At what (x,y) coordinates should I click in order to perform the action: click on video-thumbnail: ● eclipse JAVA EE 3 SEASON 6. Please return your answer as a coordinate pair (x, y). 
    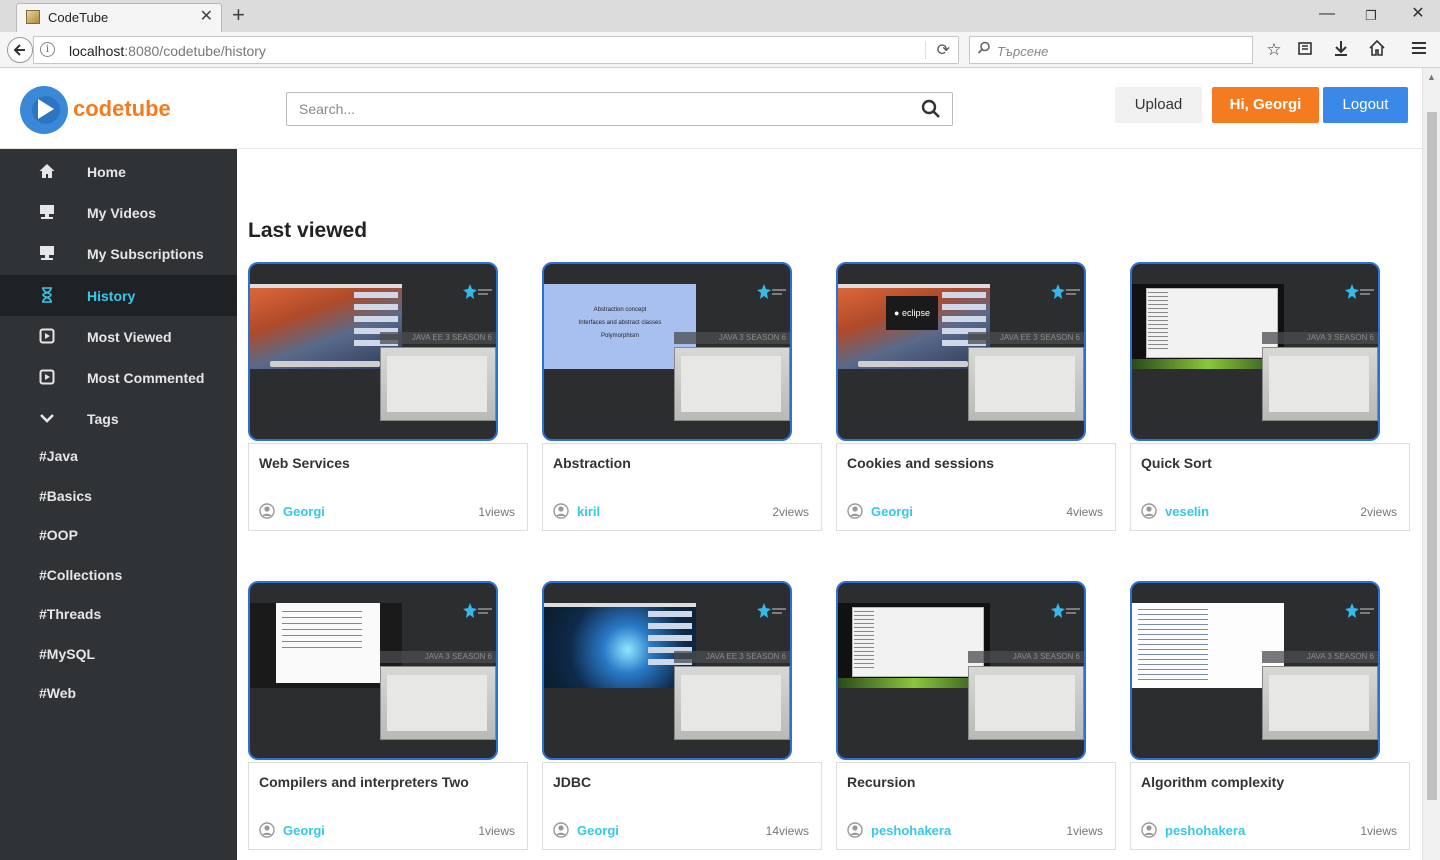
    Looking at the image, I should click on (961, 351).